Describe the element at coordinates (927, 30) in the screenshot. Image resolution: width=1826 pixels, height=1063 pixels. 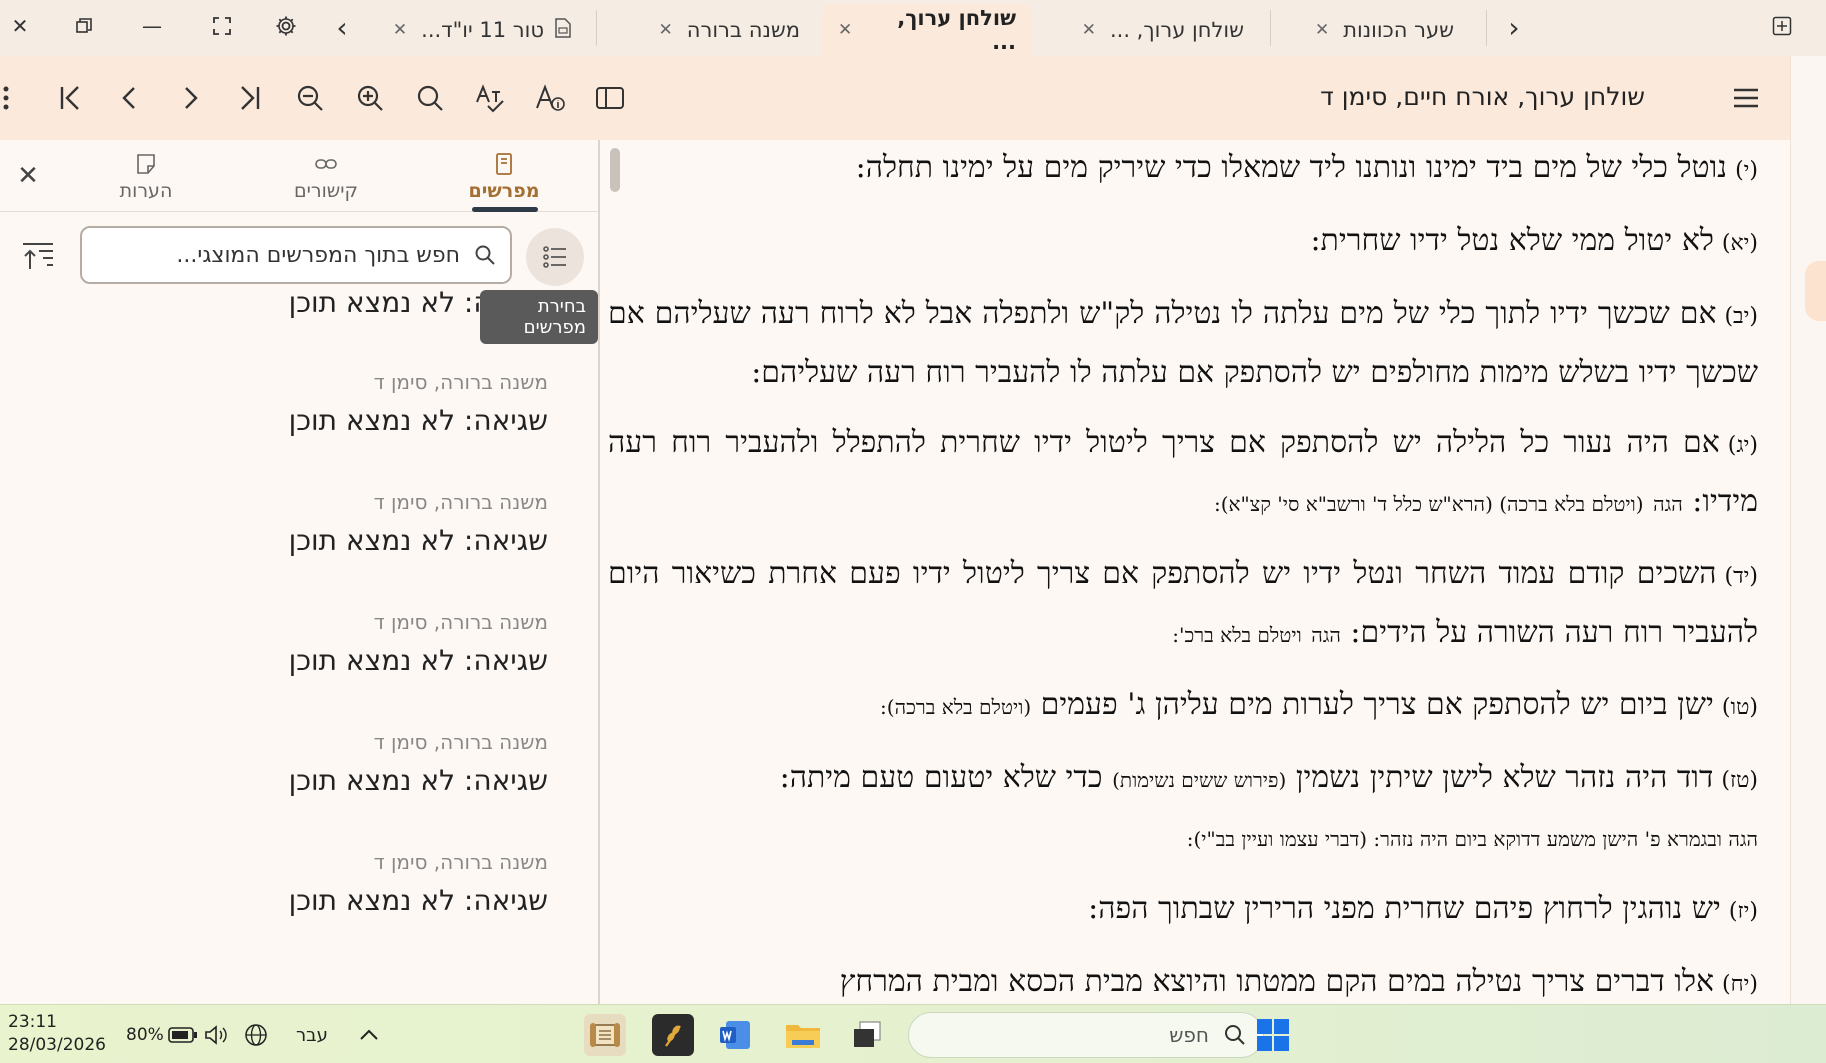
I see `tab-shulchan-aruch-active: שולחן ערוך, ... ✕` at that location.